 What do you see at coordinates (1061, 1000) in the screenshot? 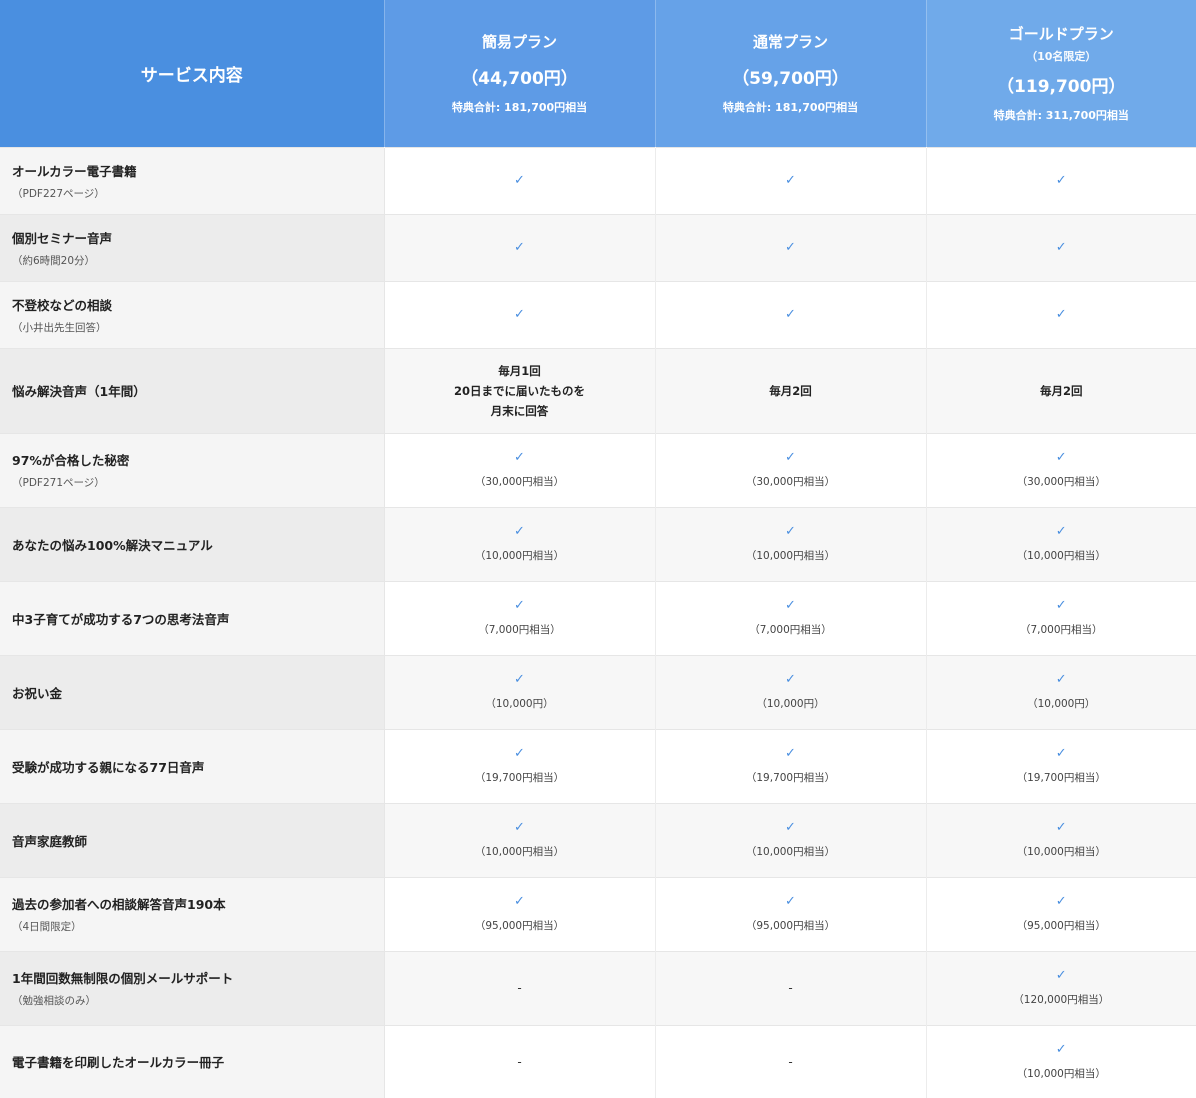
I see `value-note: （120,000円相当）` at bounding box center [1061, 1000].